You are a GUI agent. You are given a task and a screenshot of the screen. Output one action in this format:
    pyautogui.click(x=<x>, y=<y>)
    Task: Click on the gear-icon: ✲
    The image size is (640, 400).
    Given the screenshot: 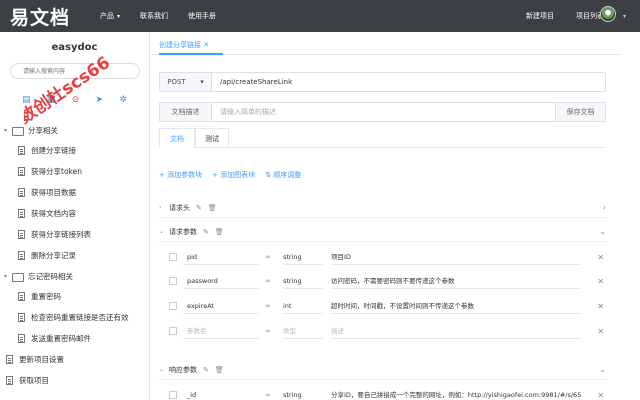 What is the action you would take?
    pyautogui.click(x=123, y=100)
    